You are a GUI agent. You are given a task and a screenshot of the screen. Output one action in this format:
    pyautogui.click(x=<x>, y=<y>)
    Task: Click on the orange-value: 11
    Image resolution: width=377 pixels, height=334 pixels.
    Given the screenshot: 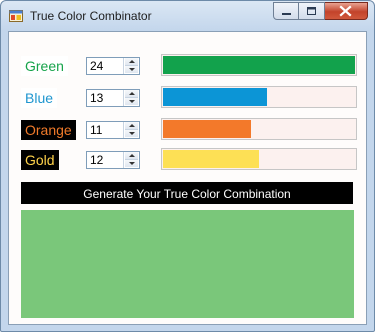 What is the action you would take?
    pyautogui.click(x=96, y=130)
    